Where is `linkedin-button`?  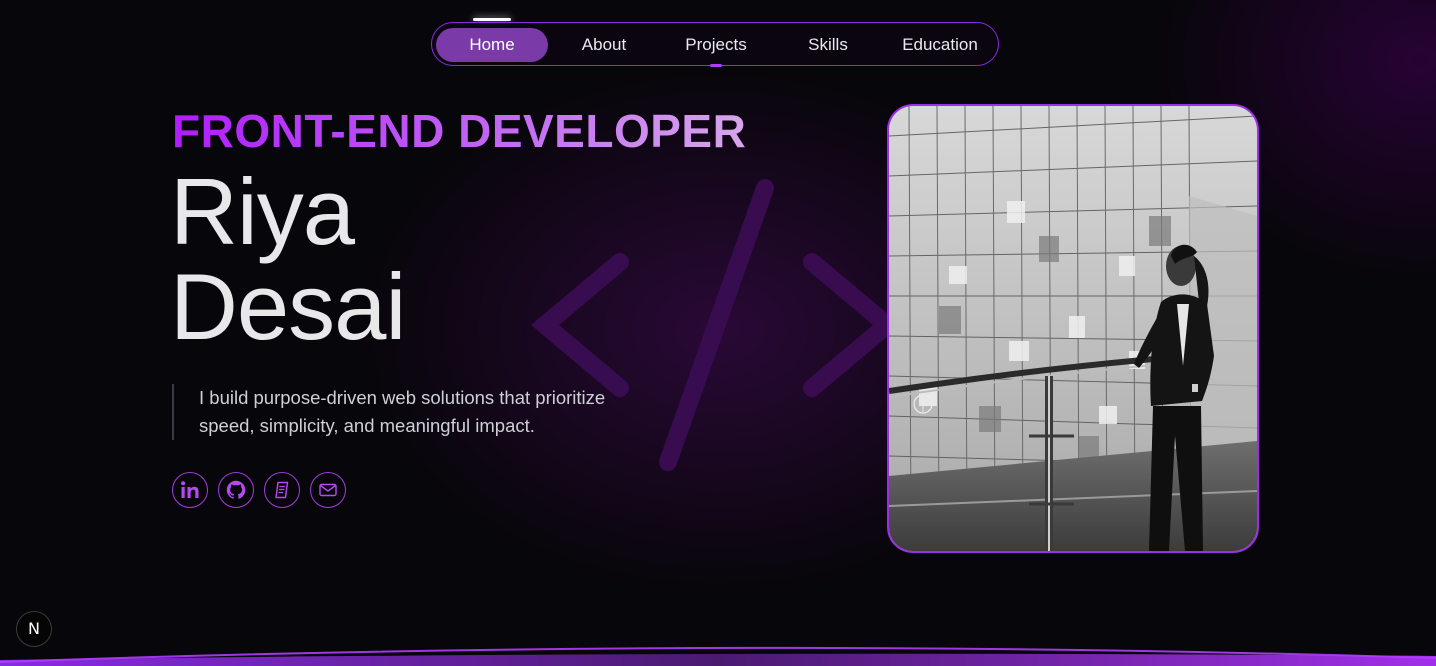 linkedin-button is located at coordinates (190, 490).